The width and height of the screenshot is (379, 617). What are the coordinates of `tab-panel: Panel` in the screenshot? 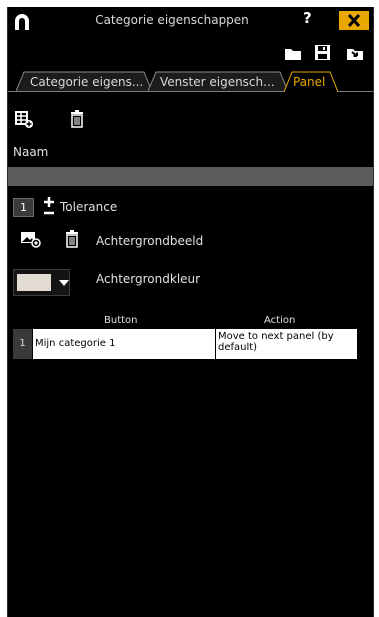 It's located at (311, 81).